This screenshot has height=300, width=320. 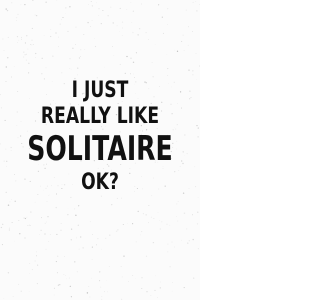 I want to click on title-line-4: OK?, so click(x=100, y=182).